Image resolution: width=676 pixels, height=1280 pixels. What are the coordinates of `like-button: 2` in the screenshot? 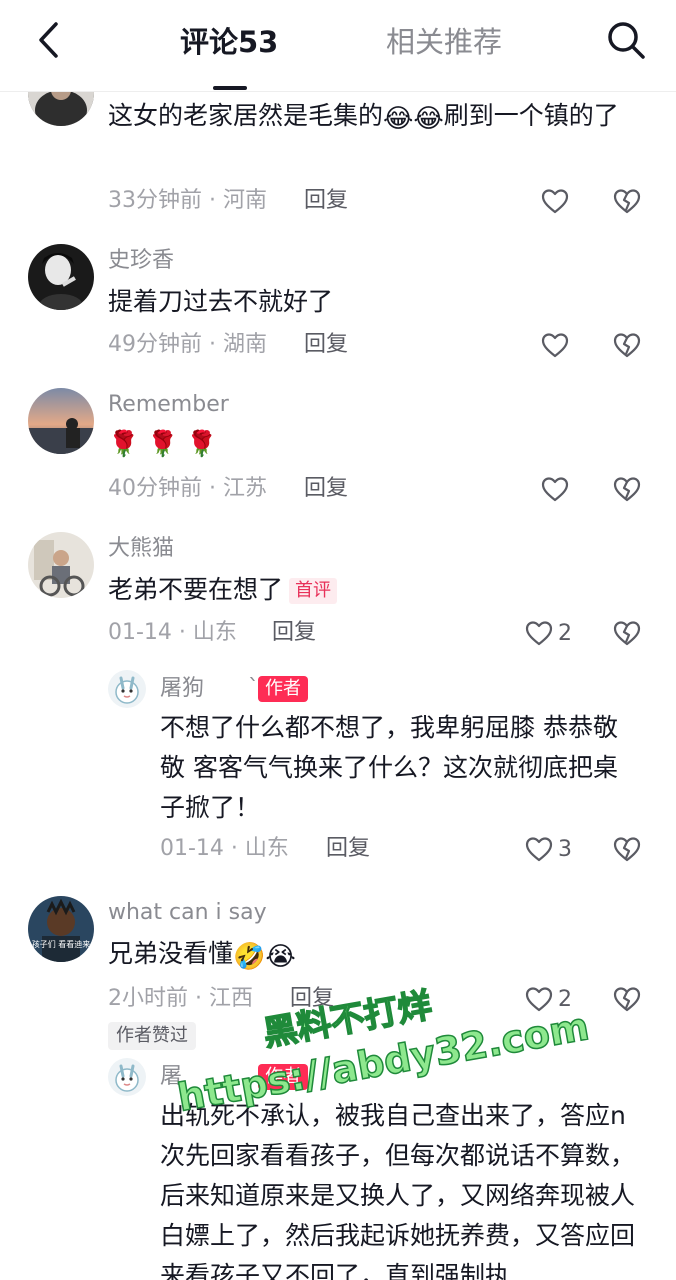 It's located at (548, 633).